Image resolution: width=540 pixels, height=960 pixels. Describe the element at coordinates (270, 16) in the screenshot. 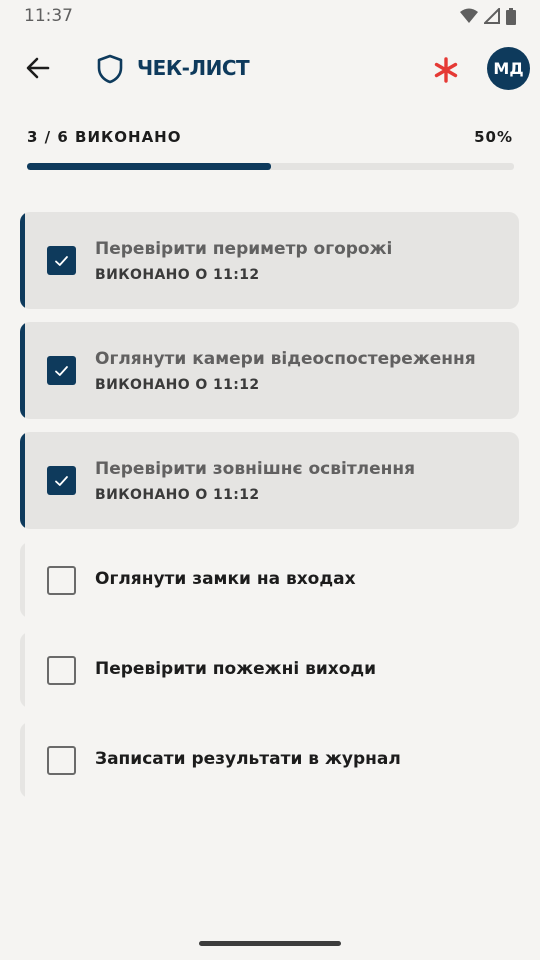

I see `status-bar: 11:37` at that location.